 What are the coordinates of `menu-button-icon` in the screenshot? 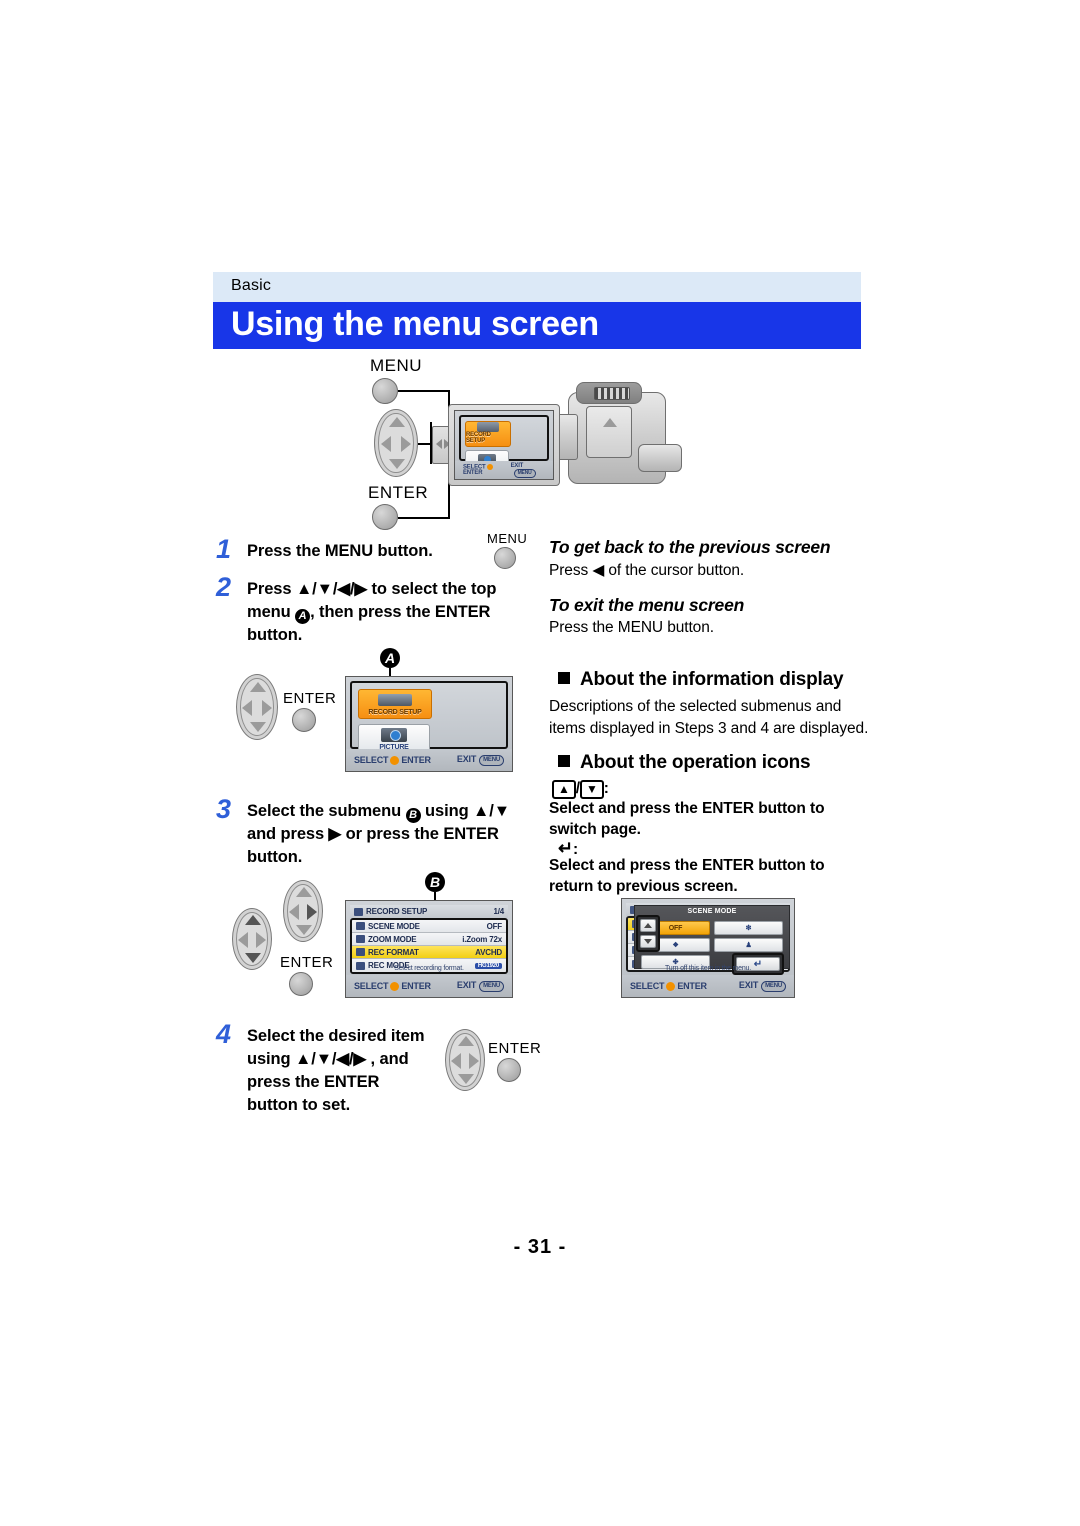 It's located at (385, 391).